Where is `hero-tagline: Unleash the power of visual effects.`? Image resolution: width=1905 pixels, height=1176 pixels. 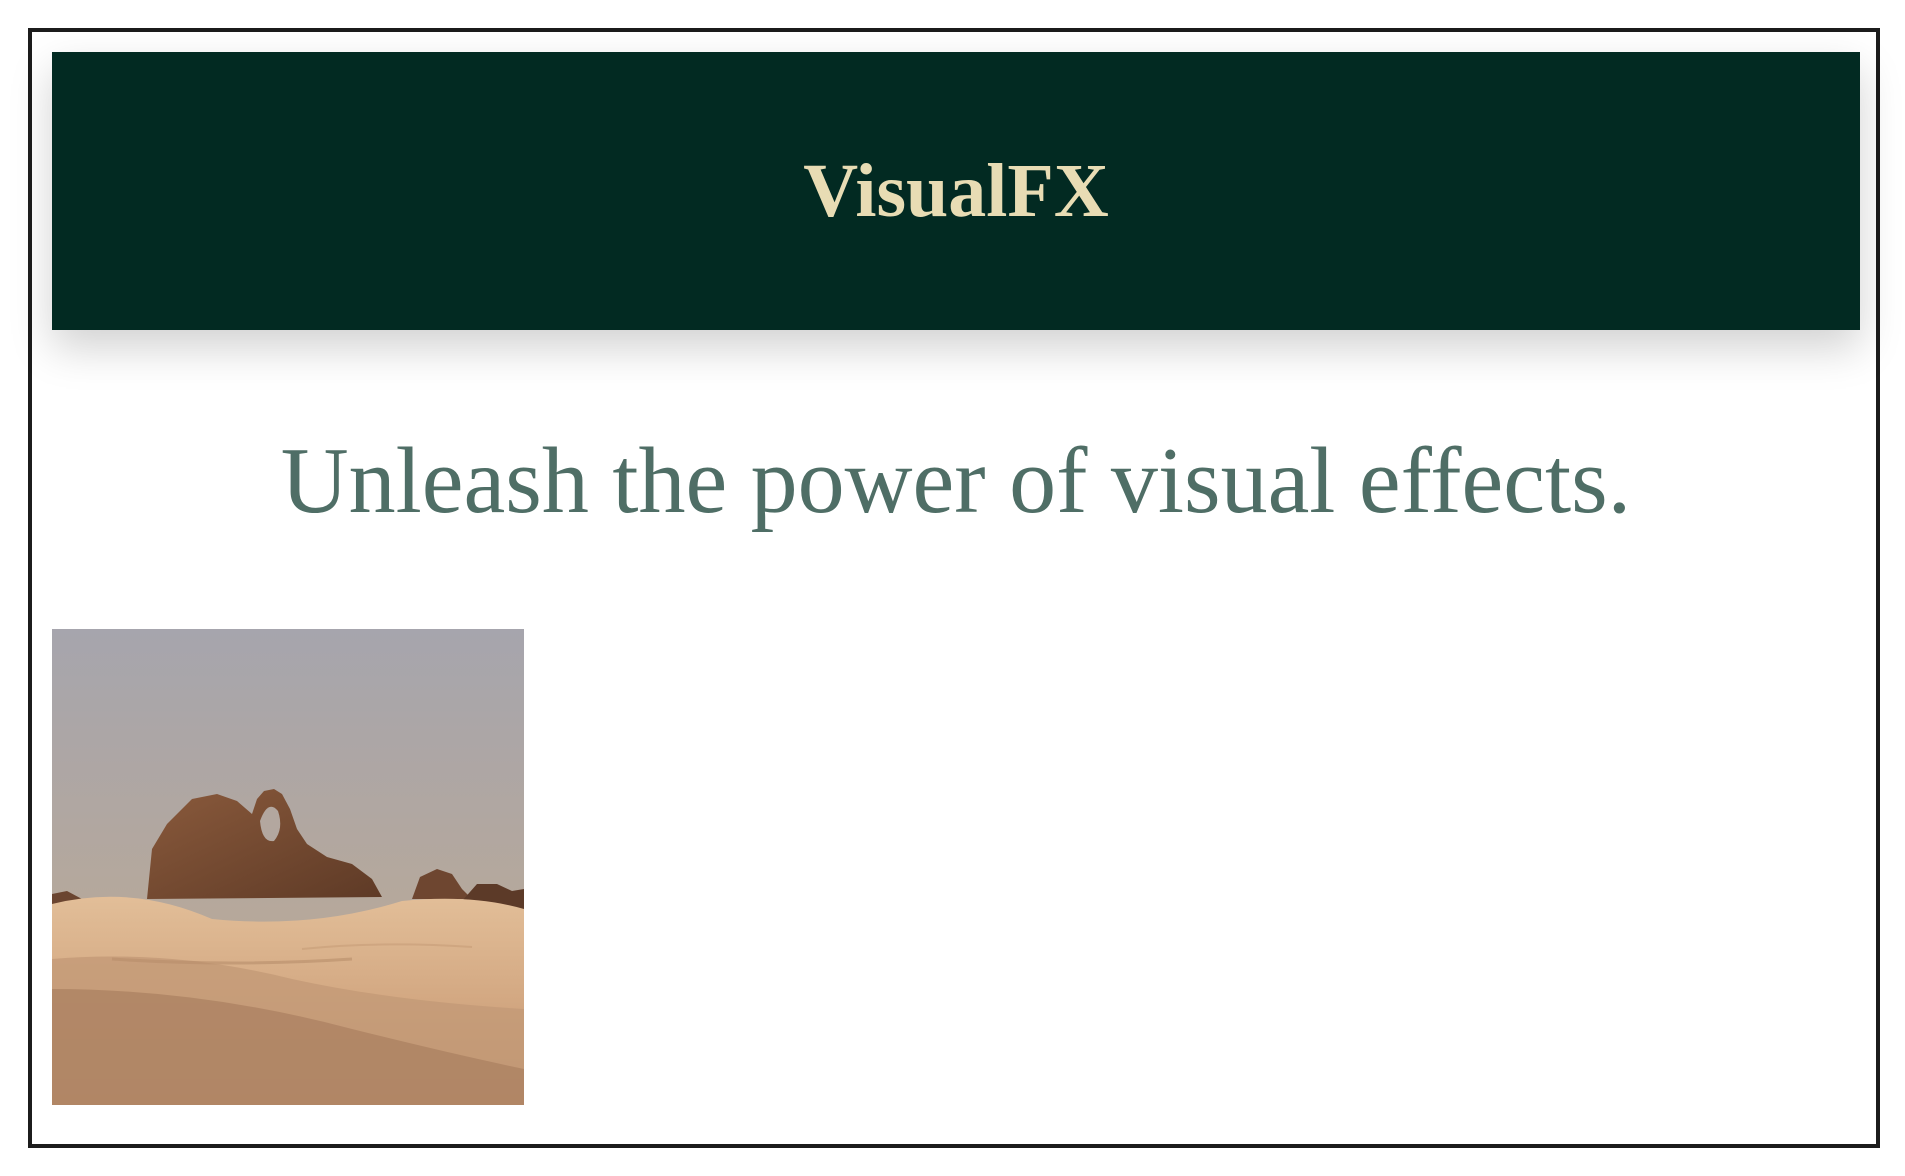 hero-tagline: Unleash the power of visual effects. is located at coordinates (956, 481).